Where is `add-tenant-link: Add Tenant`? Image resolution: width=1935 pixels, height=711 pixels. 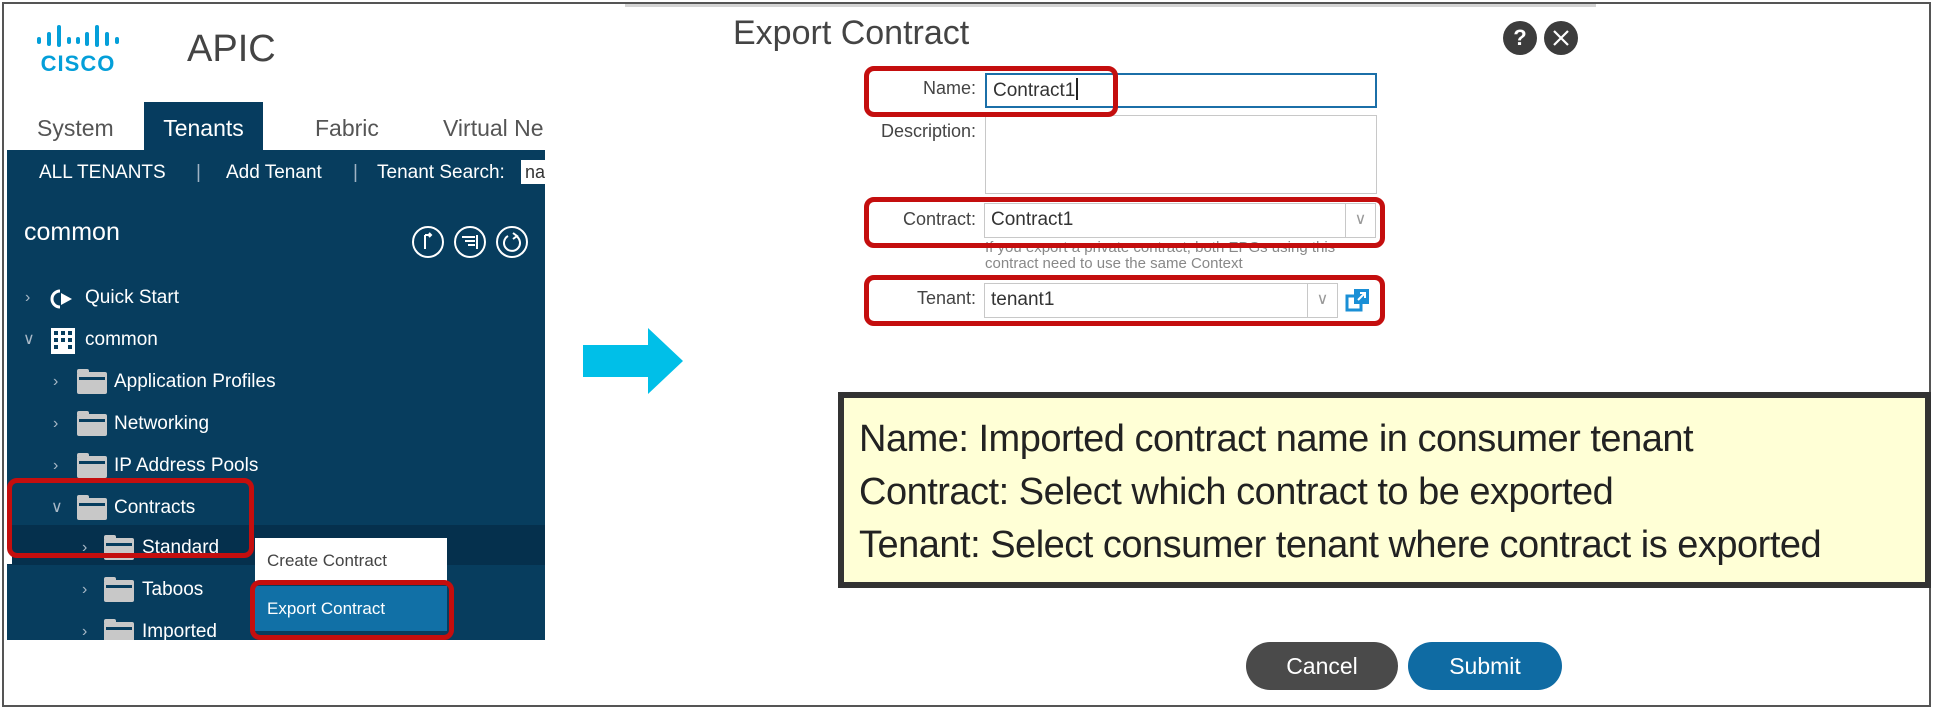 add-tenant-link: Add Tenant is located at coordinates (274, 173).